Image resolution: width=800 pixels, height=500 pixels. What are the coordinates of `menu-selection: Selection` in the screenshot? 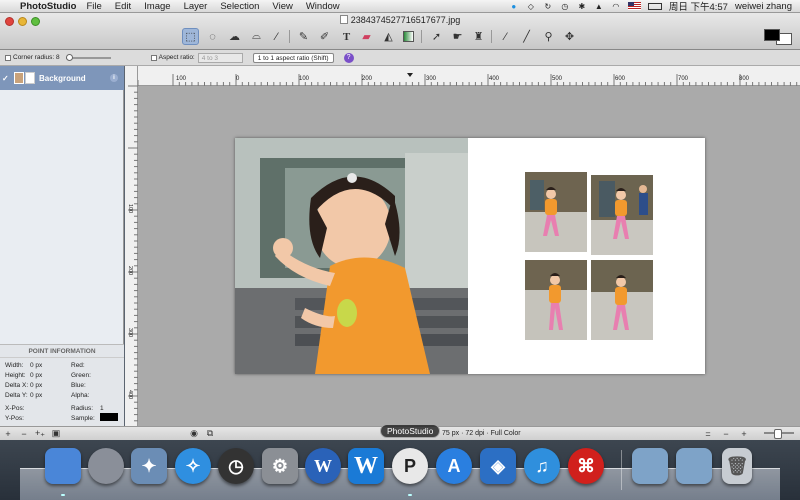 It's located at (239, 6).